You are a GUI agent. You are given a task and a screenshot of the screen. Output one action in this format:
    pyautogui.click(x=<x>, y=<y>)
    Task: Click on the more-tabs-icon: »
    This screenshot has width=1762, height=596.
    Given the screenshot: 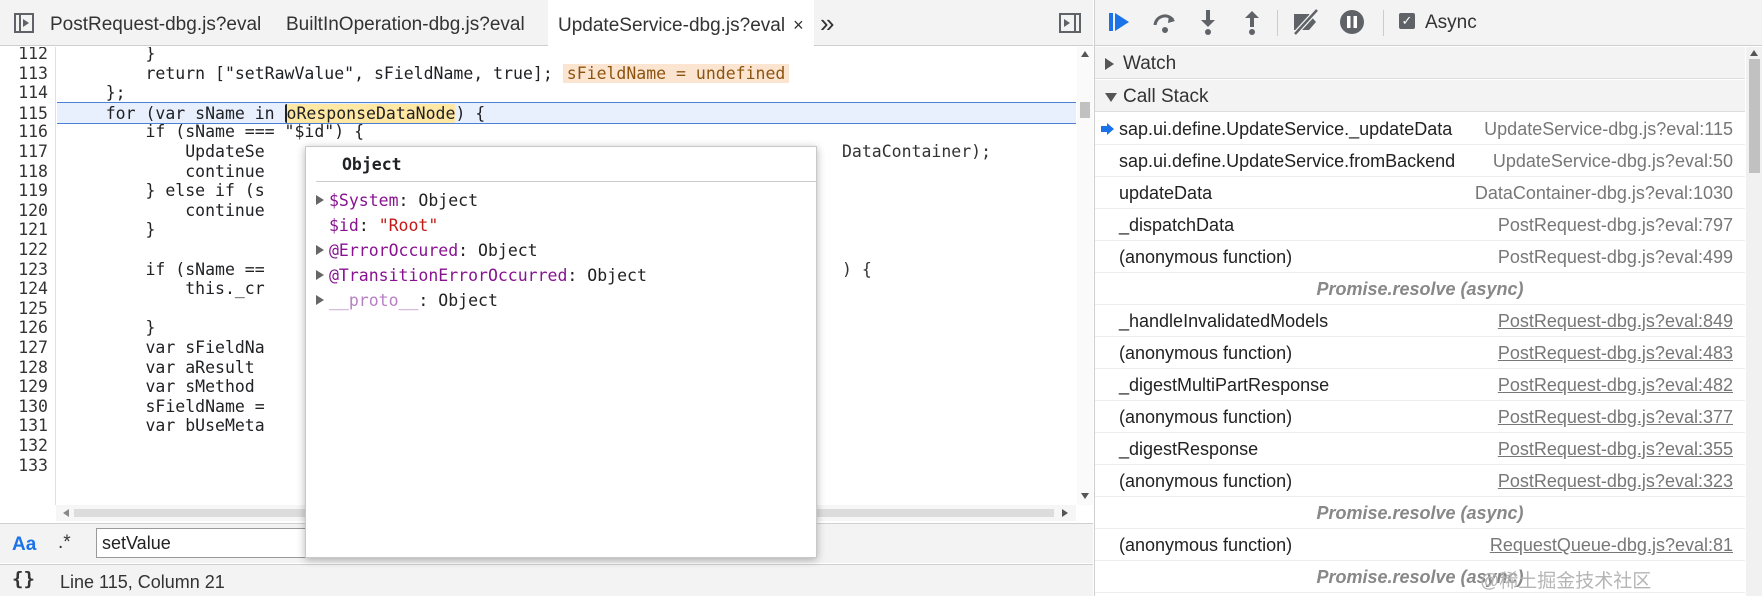 What is the action you would take?
    pyautogui.click(x=827, y=23)
    